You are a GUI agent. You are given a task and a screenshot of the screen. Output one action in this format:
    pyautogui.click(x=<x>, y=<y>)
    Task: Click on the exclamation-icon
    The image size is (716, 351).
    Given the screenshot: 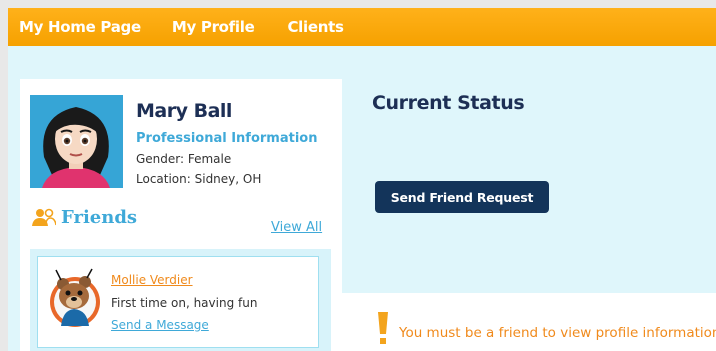 What is the action you would take?
    pyautogui.click(x=383, y=329)
    